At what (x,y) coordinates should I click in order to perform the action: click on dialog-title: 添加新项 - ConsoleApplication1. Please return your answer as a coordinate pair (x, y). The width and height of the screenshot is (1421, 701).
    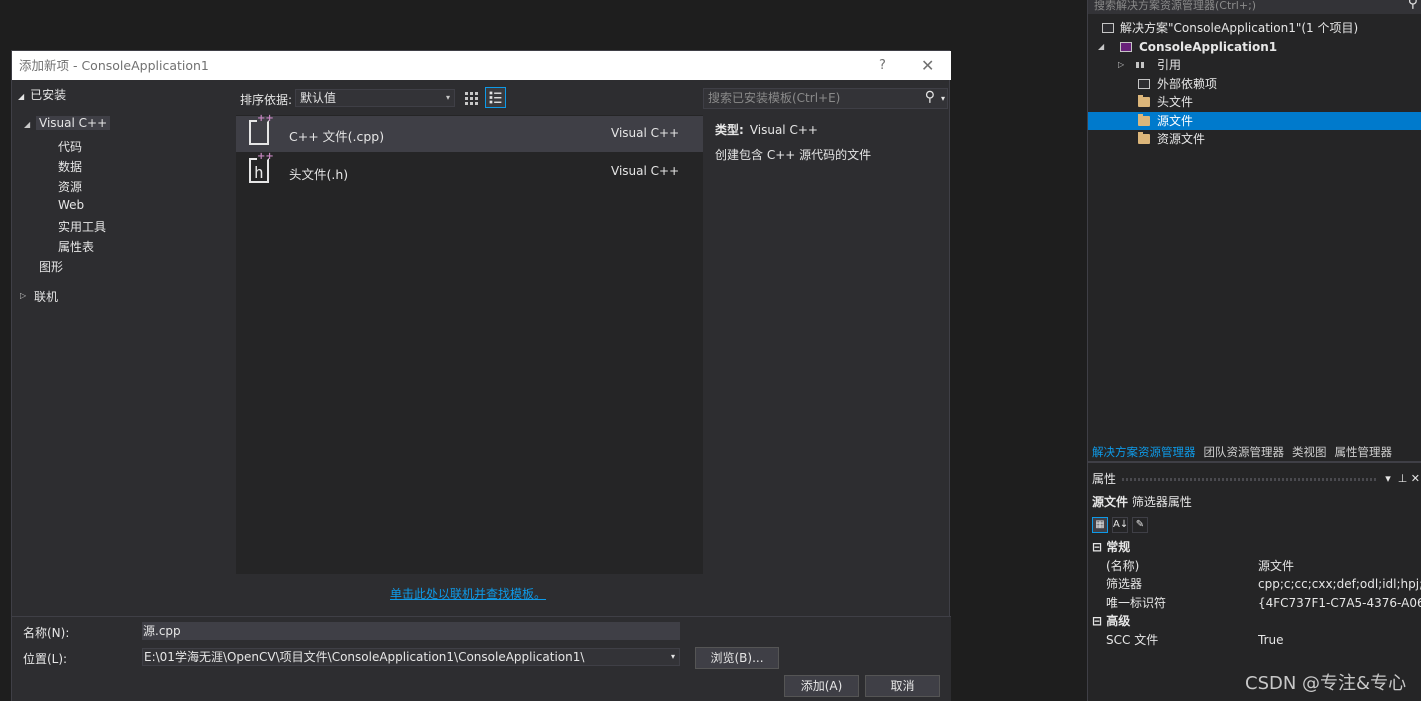
    Looking at the image, I should click on (114, 65).